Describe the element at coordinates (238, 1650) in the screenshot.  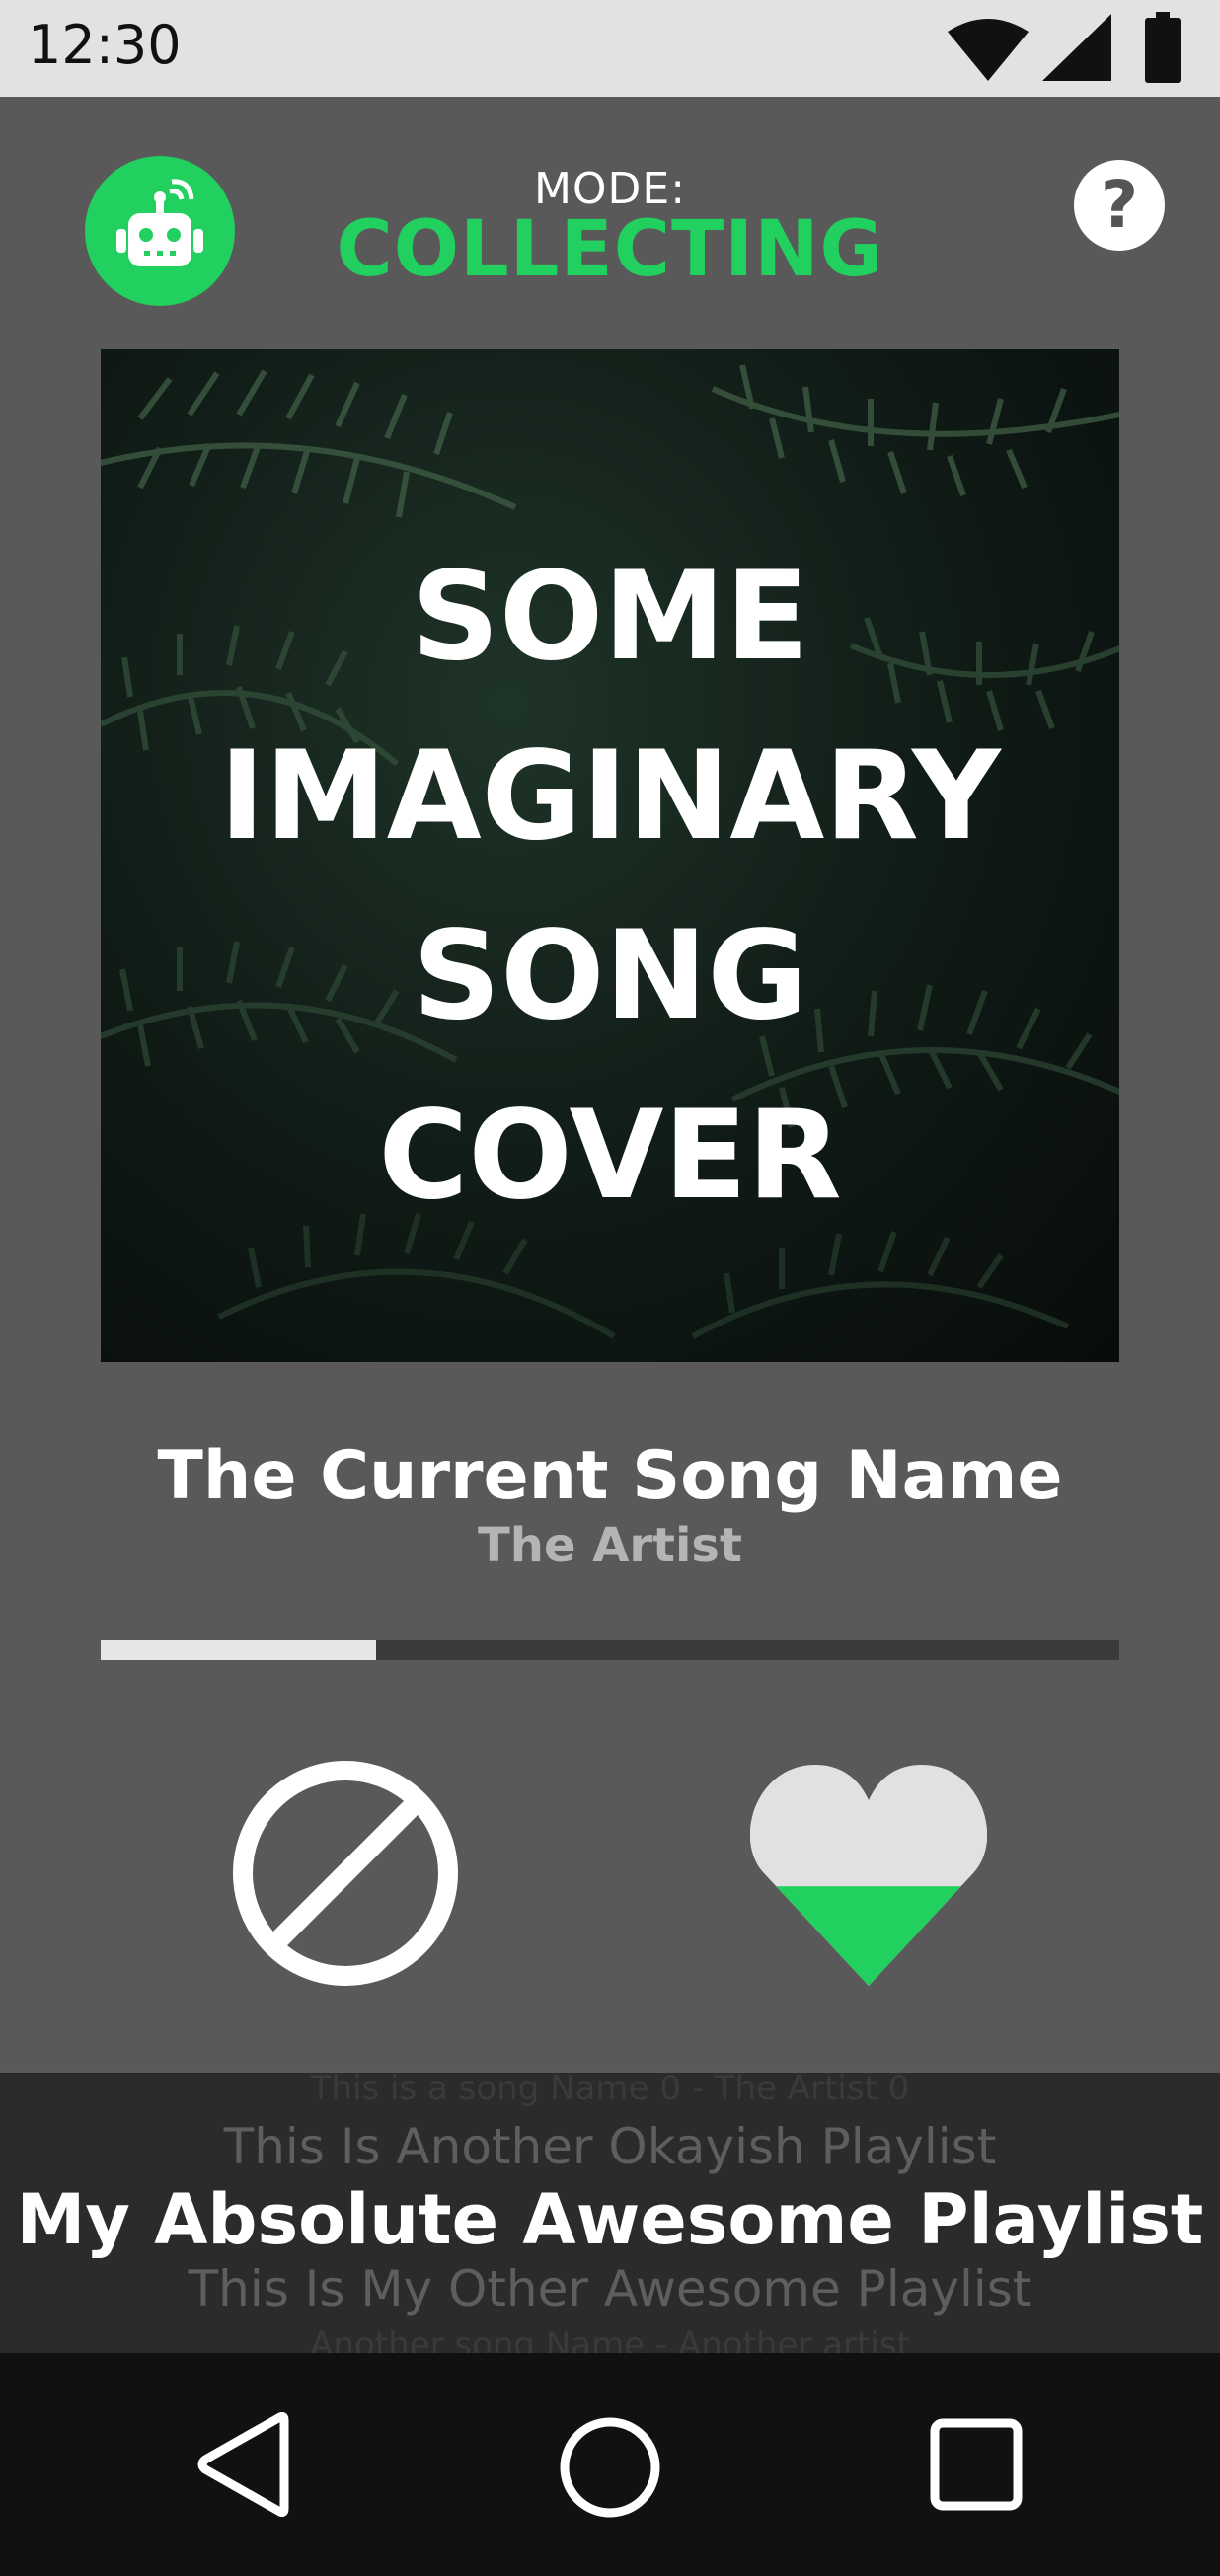
I see `progress-fill` at that location.